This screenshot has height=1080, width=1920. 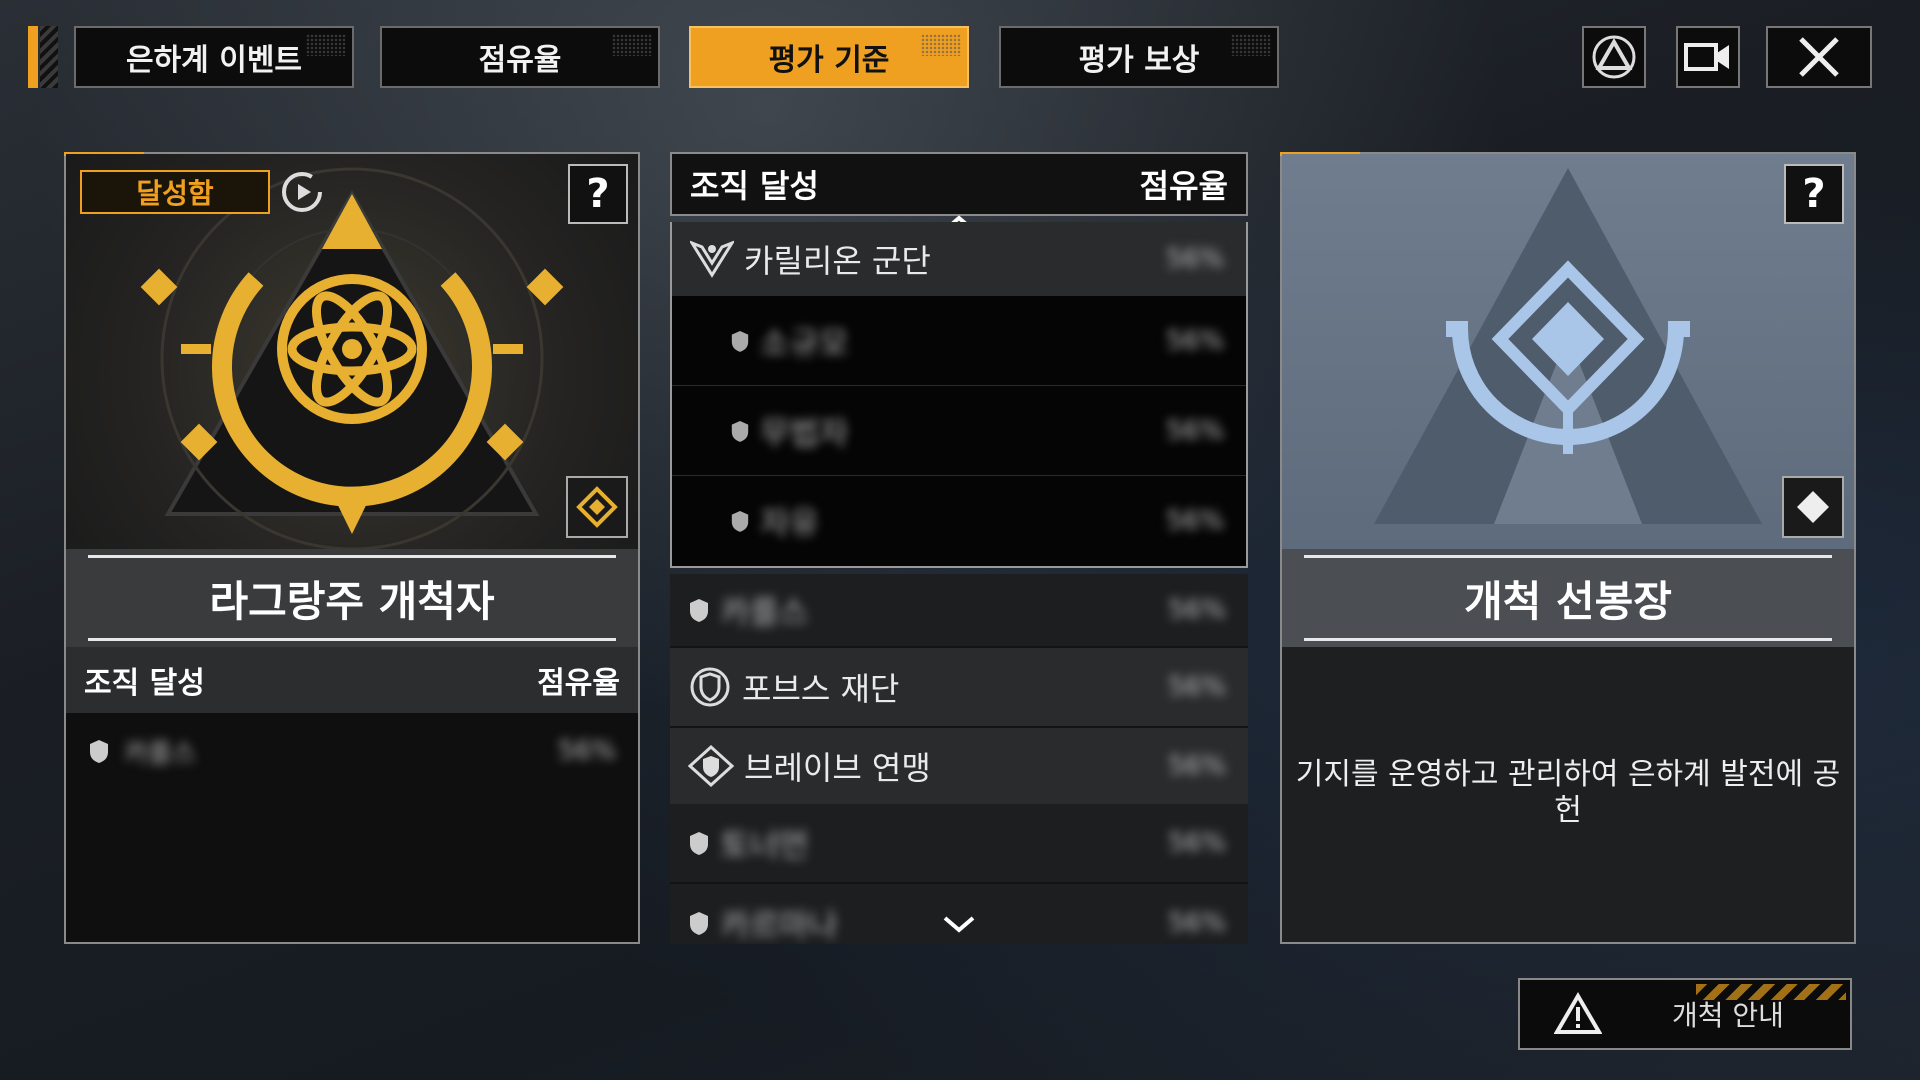 What do you see at coordinates (175, 192) in the screenshot?
I see `status-badge: 달성함` at bounding box center [175, 192].